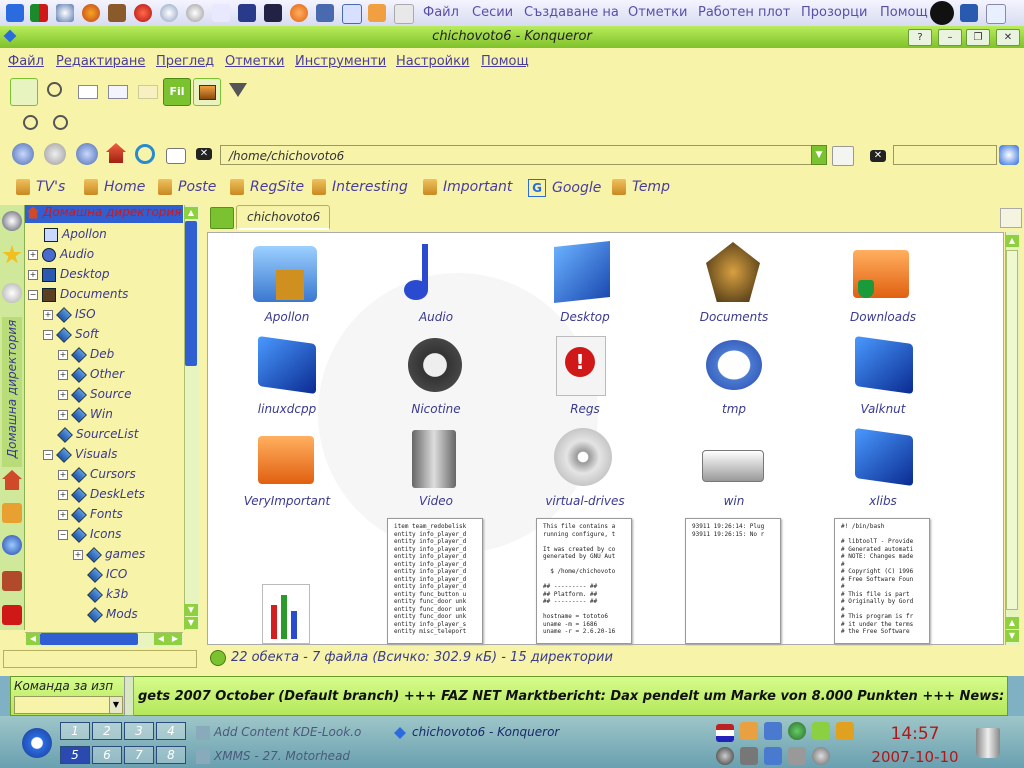 The image size is (1024, 768). I want to click on icon-label: Nicotine, so click(436, 409).